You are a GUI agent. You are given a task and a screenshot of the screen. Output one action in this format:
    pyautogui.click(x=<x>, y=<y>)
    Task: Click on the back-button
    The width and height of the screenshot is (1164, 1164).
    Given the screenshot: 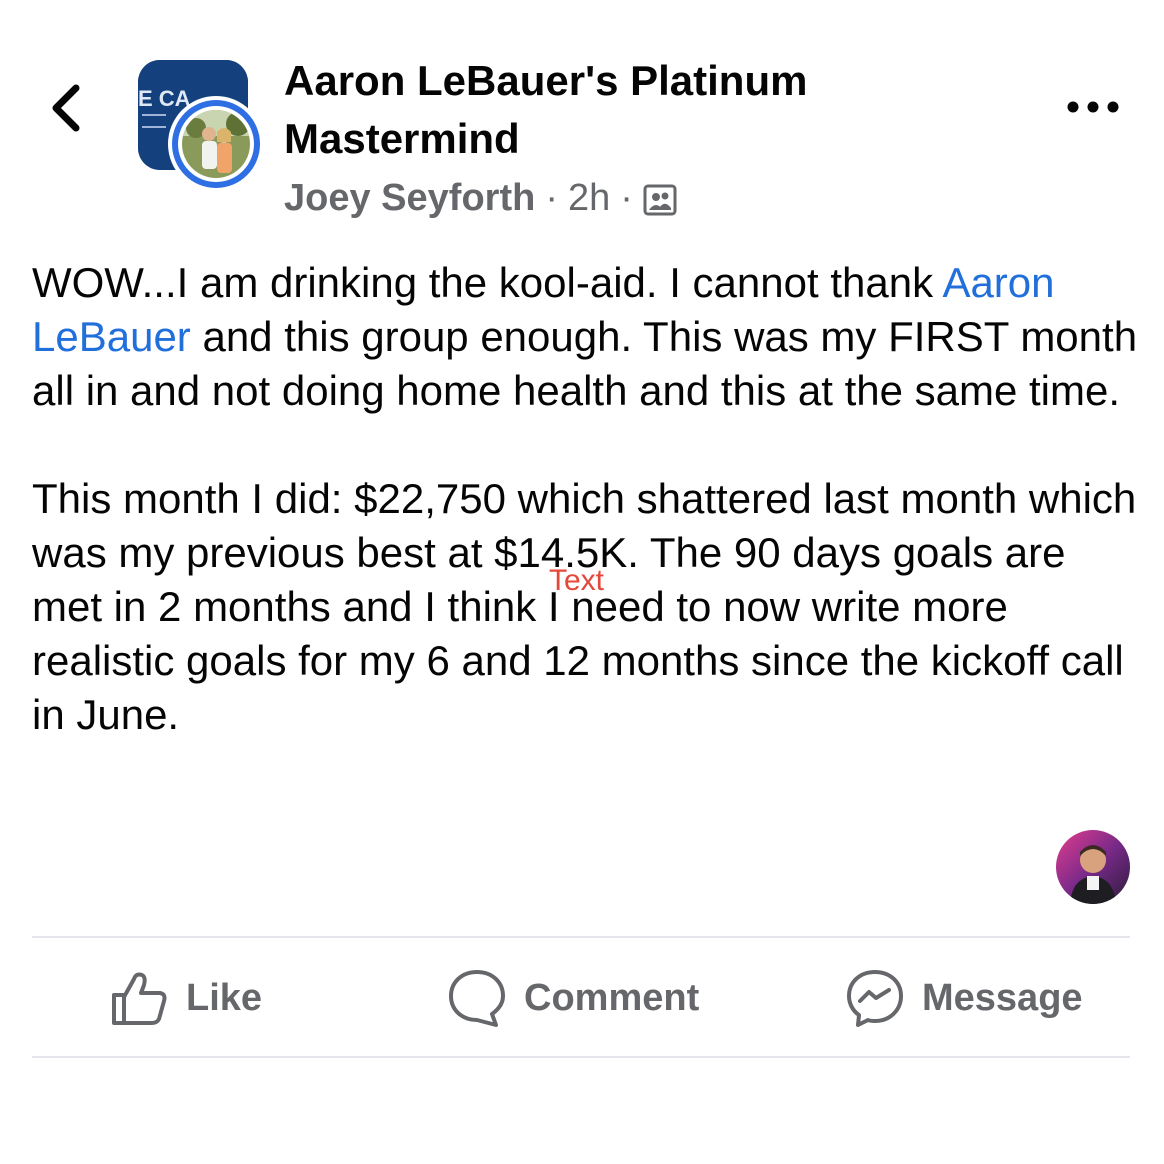 What is the action you would take?
    pyautogui.click(x=68, y=108)
    